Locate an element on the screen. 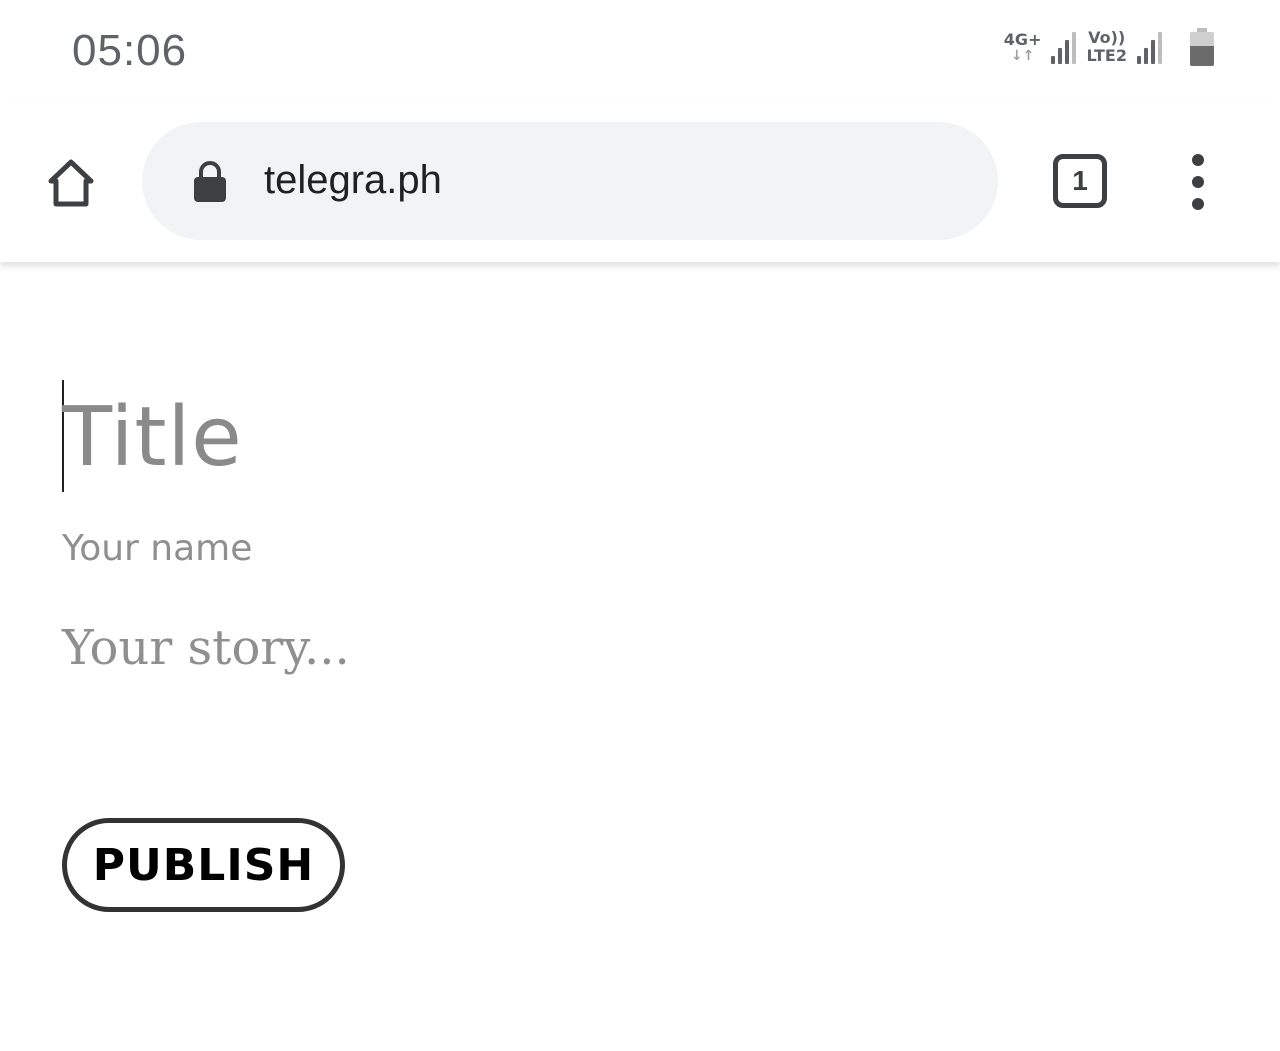  more-vert-icon is located at coordinates (1198, 160).